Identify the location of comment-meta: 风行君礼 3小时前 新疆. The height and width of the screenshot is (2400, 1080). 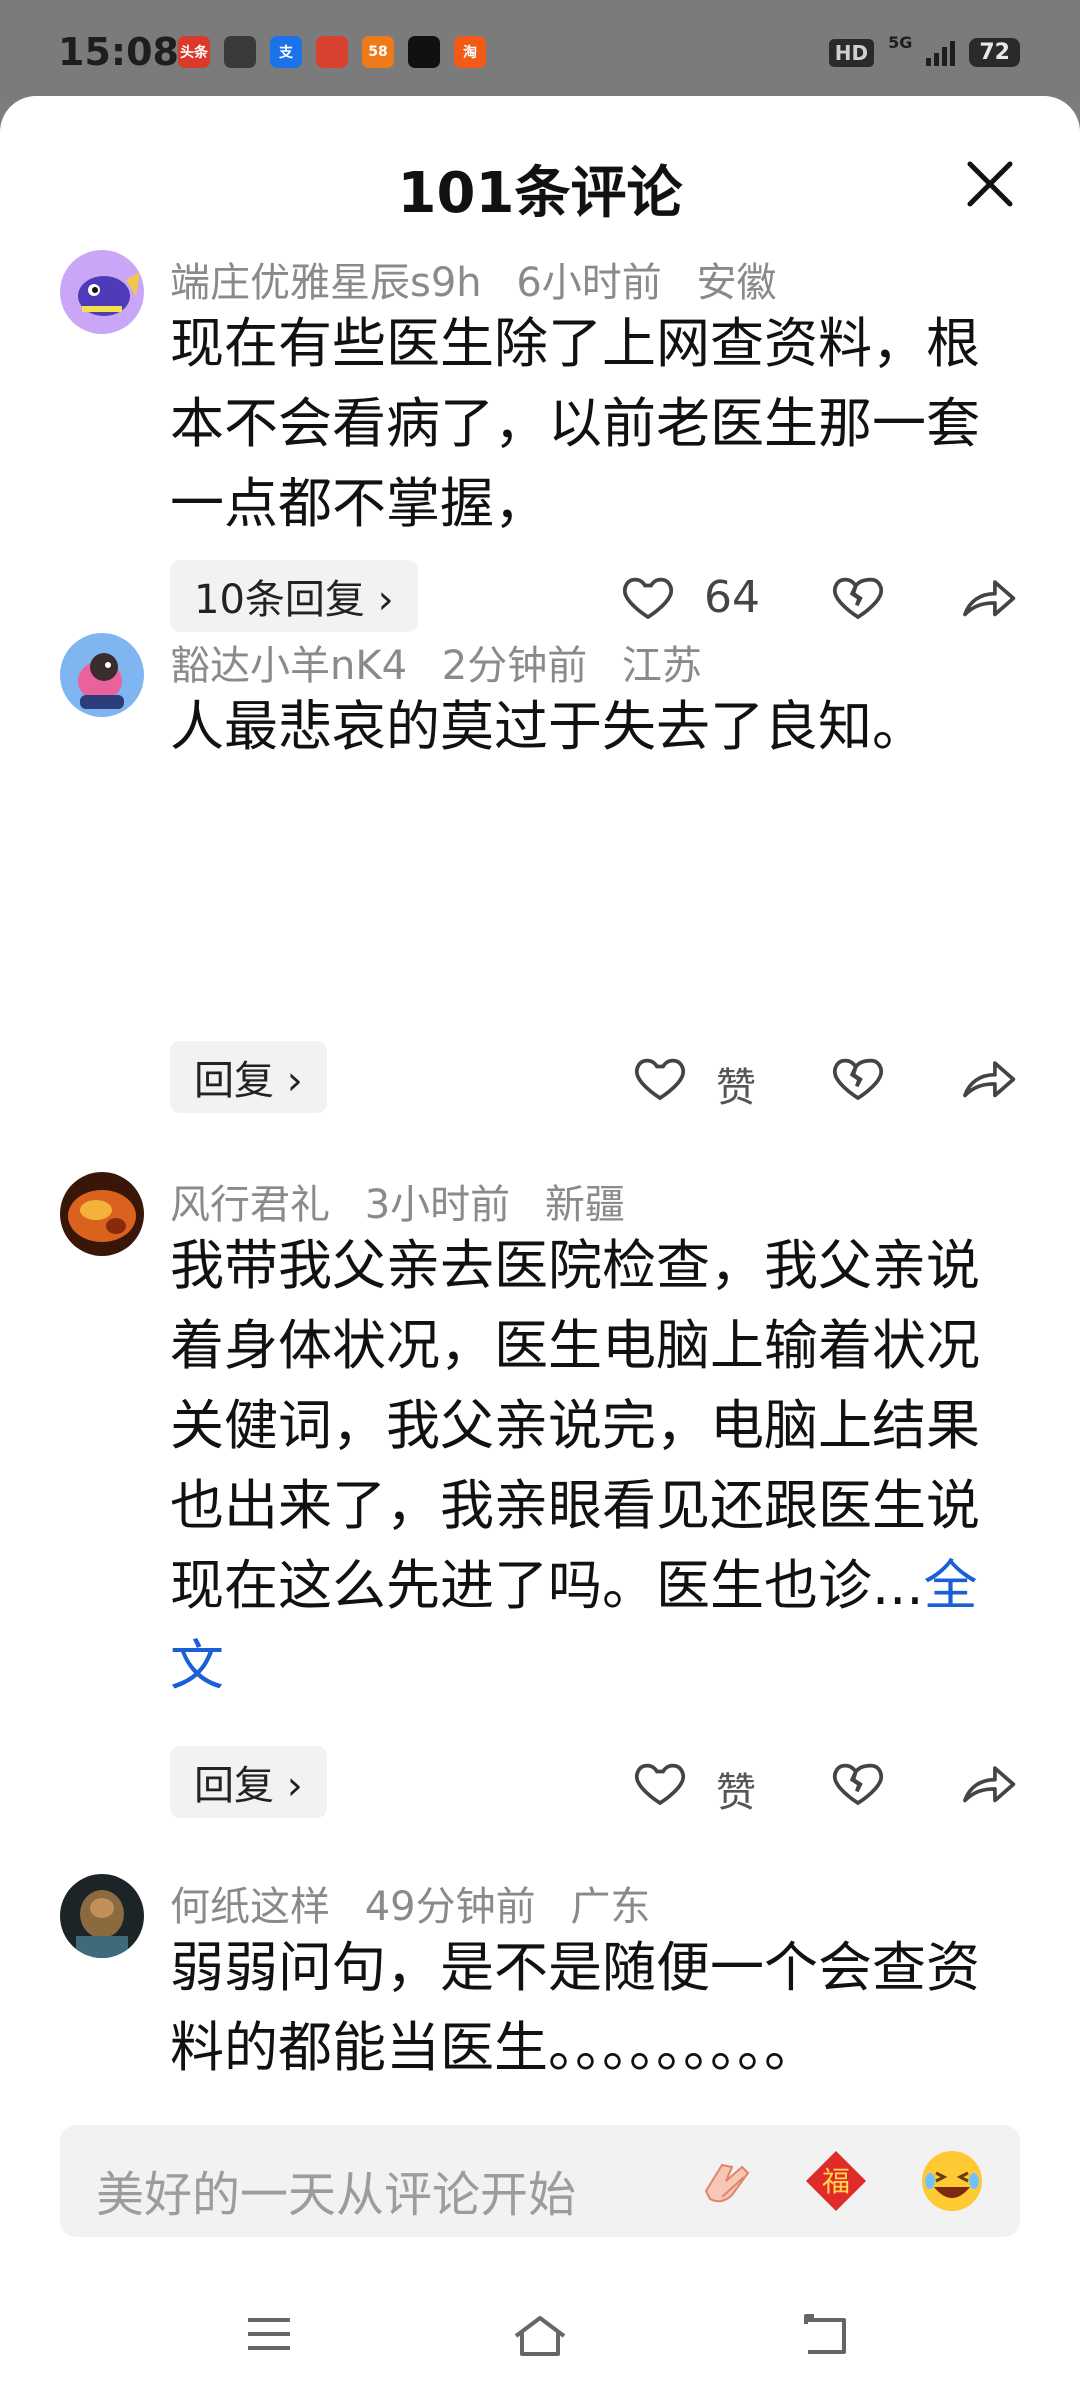
(408, 1201).